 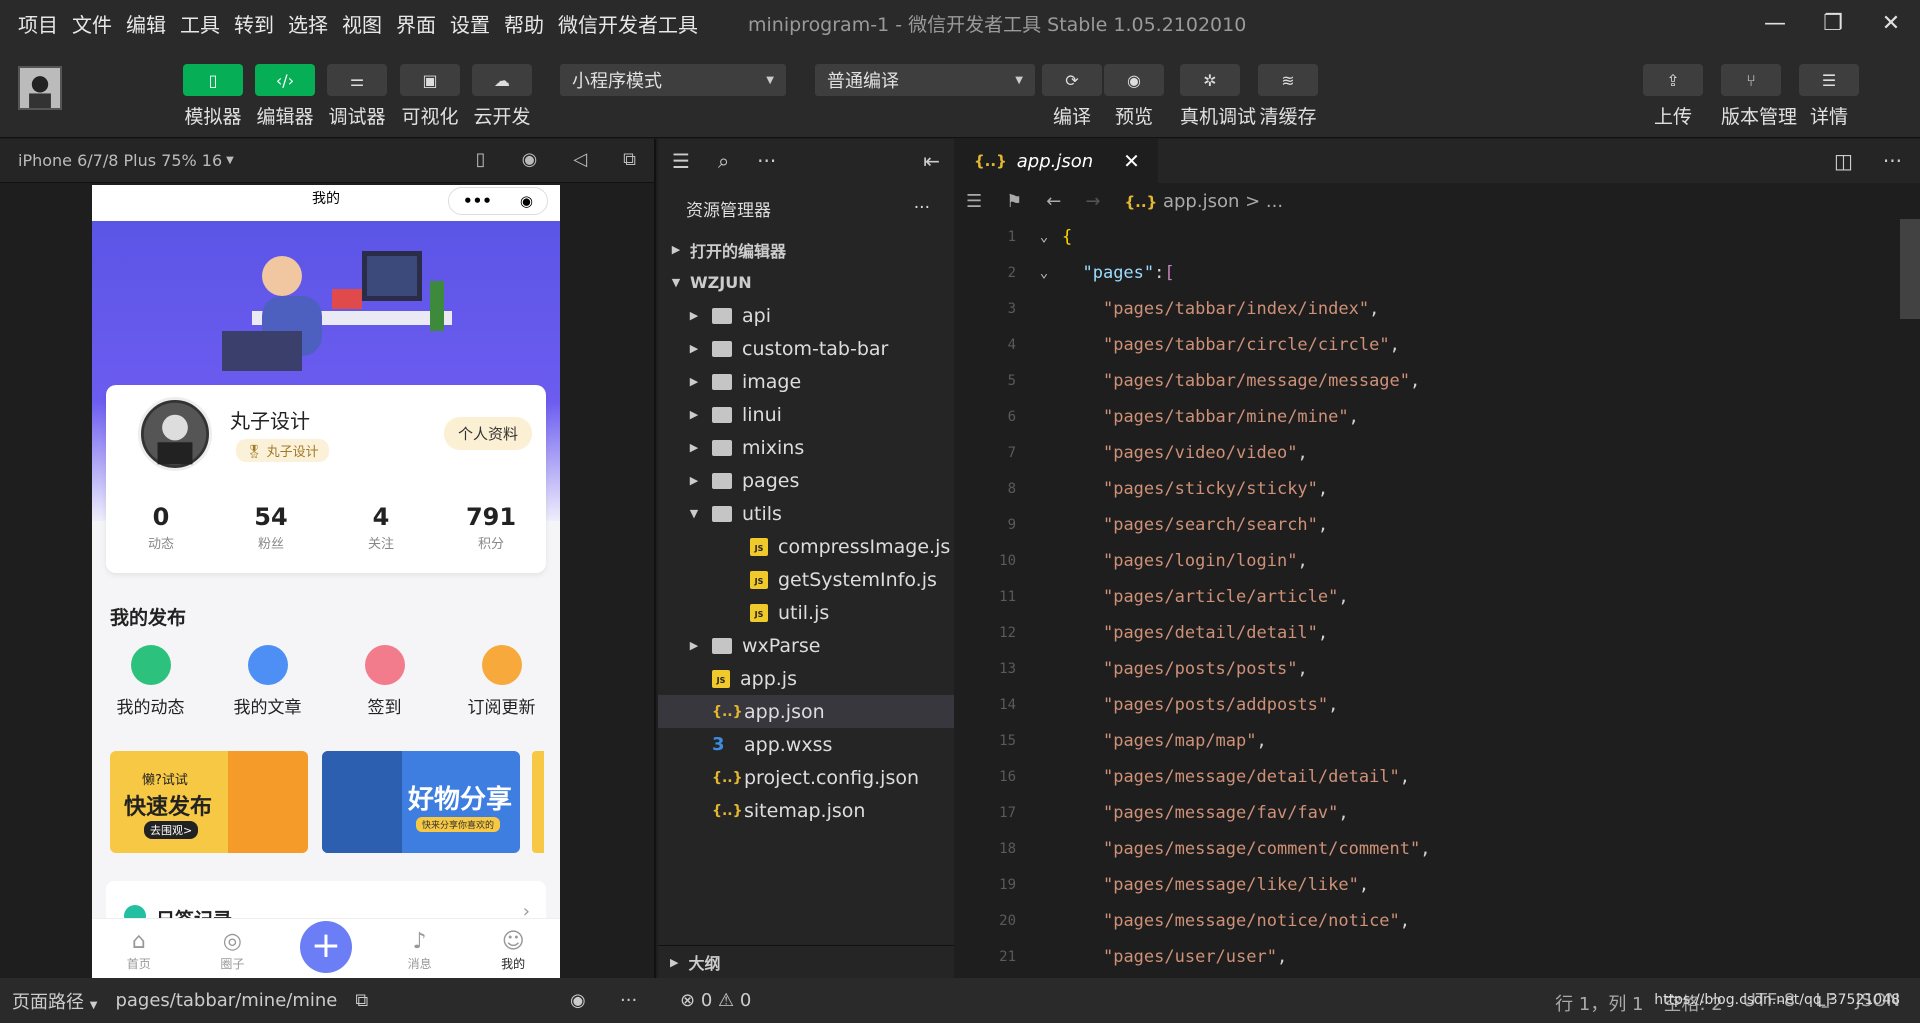 I want to click on avatar, so click(x=175, y=434).